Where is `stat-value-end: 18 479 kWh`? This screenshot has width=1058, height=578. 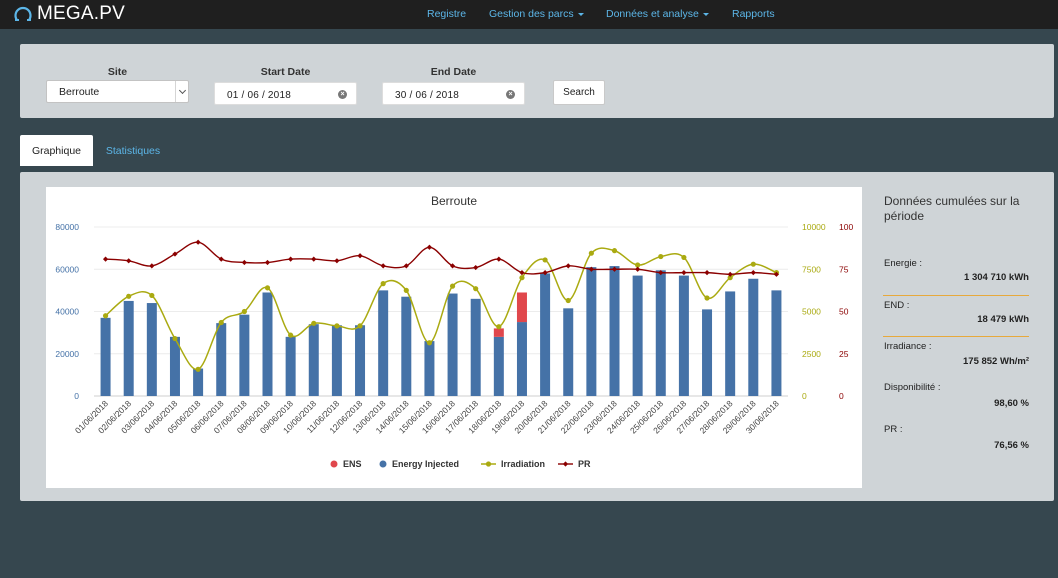 stat-value-end: 18 479 kWh is located at coordinates (1003, 319).